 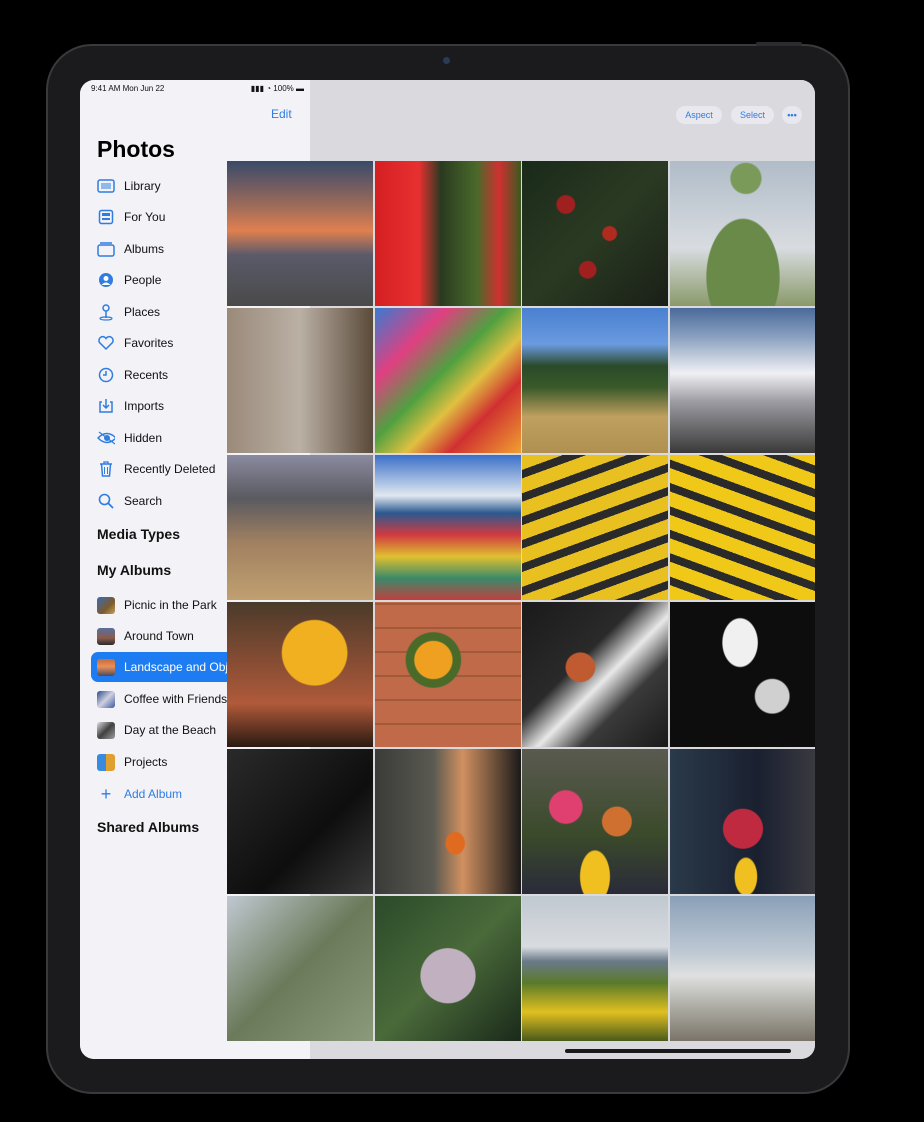 I want to click on sidebar-item-label: Hidden, so click(x=143, y=438).